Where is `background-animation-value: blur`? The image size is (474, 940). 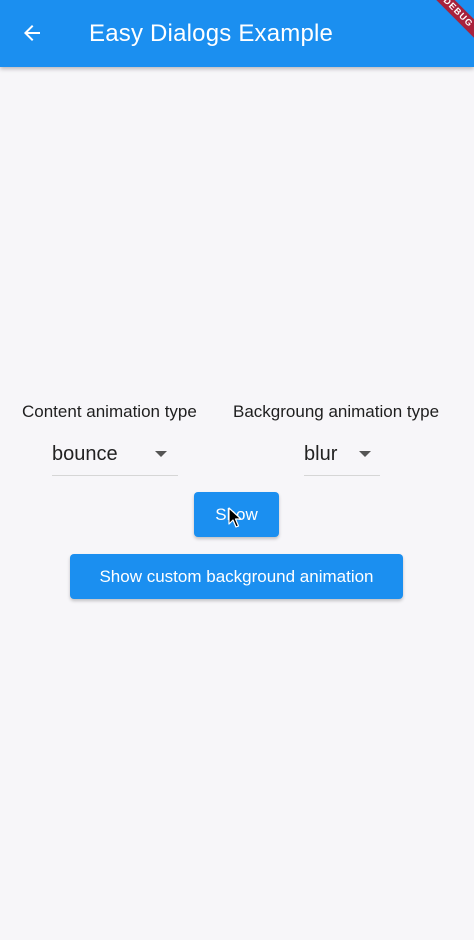
background-animation-value: blur is located at coordinates (321, 454).